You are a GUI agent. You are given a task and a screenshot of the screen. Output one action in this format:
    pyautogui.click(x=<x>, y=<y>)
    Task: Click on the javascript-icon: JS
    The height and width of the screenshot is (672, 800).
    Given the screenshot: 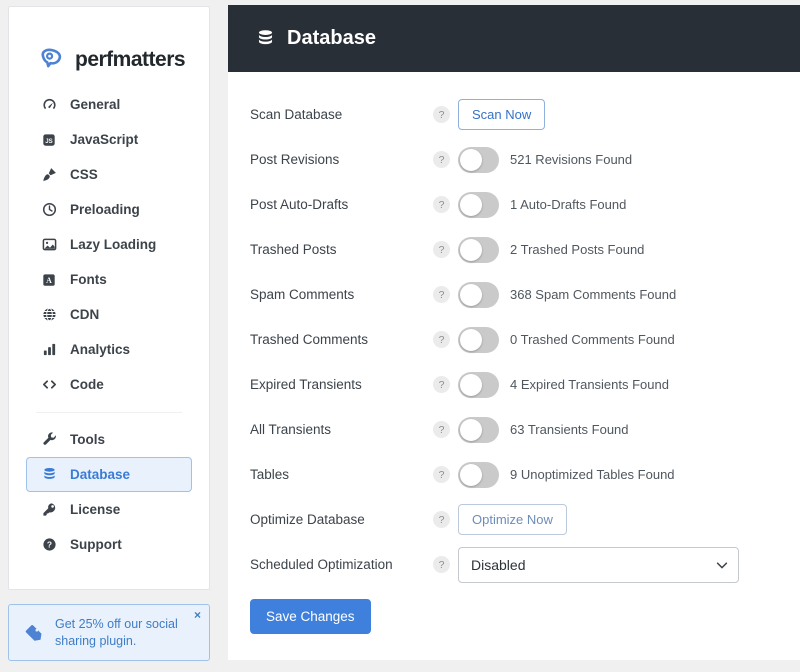 What is the action you would take?
    pyautogui.click(x=49, y=140)
    